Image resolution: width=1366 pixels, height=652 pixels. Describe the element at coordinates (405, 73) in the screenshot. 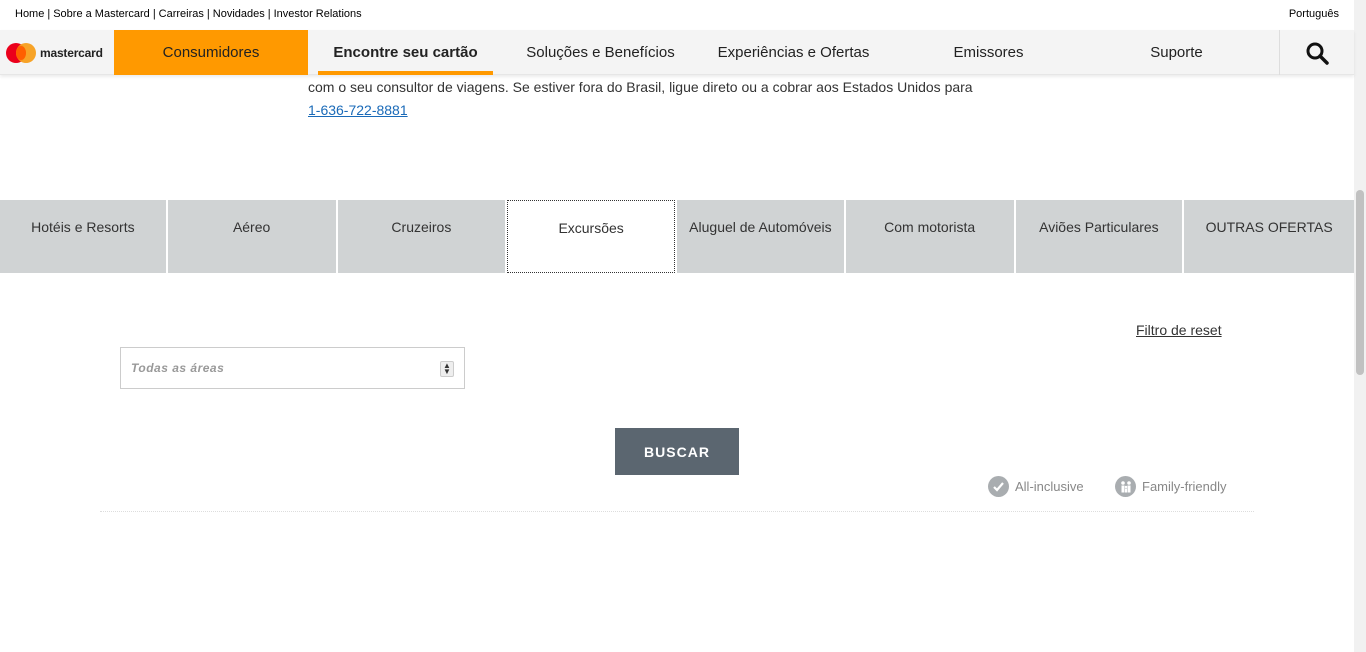

I see `active-nav-underline` at that location.